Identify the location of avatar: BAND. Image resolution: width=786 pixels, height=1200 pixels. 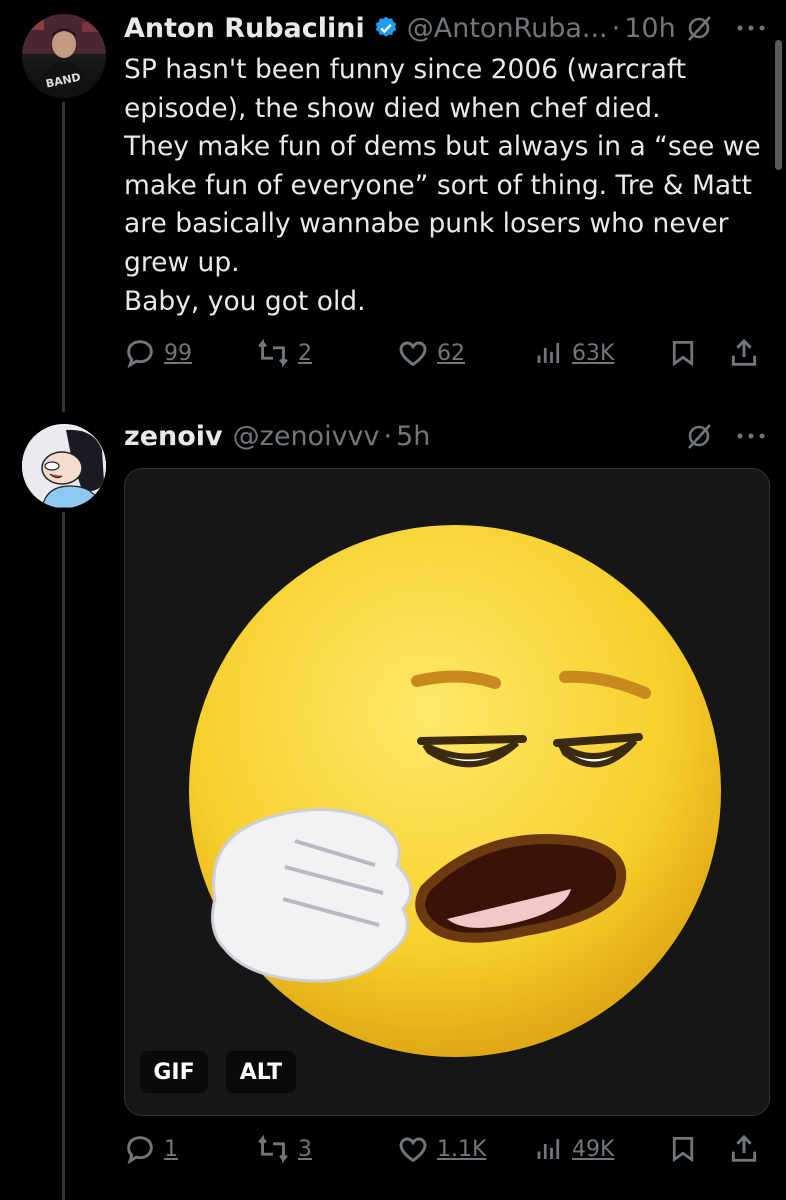
(64, 56).